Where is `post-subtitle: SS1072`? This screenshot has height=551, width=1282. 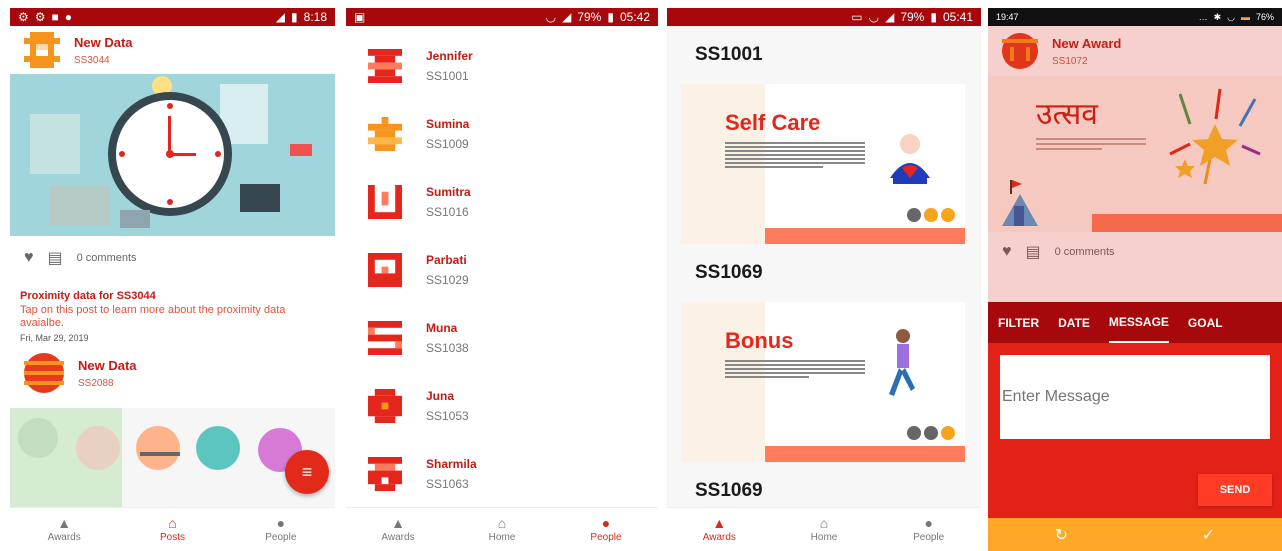
post-subtitle: SS1072 is located at coordinates (1070, 61).